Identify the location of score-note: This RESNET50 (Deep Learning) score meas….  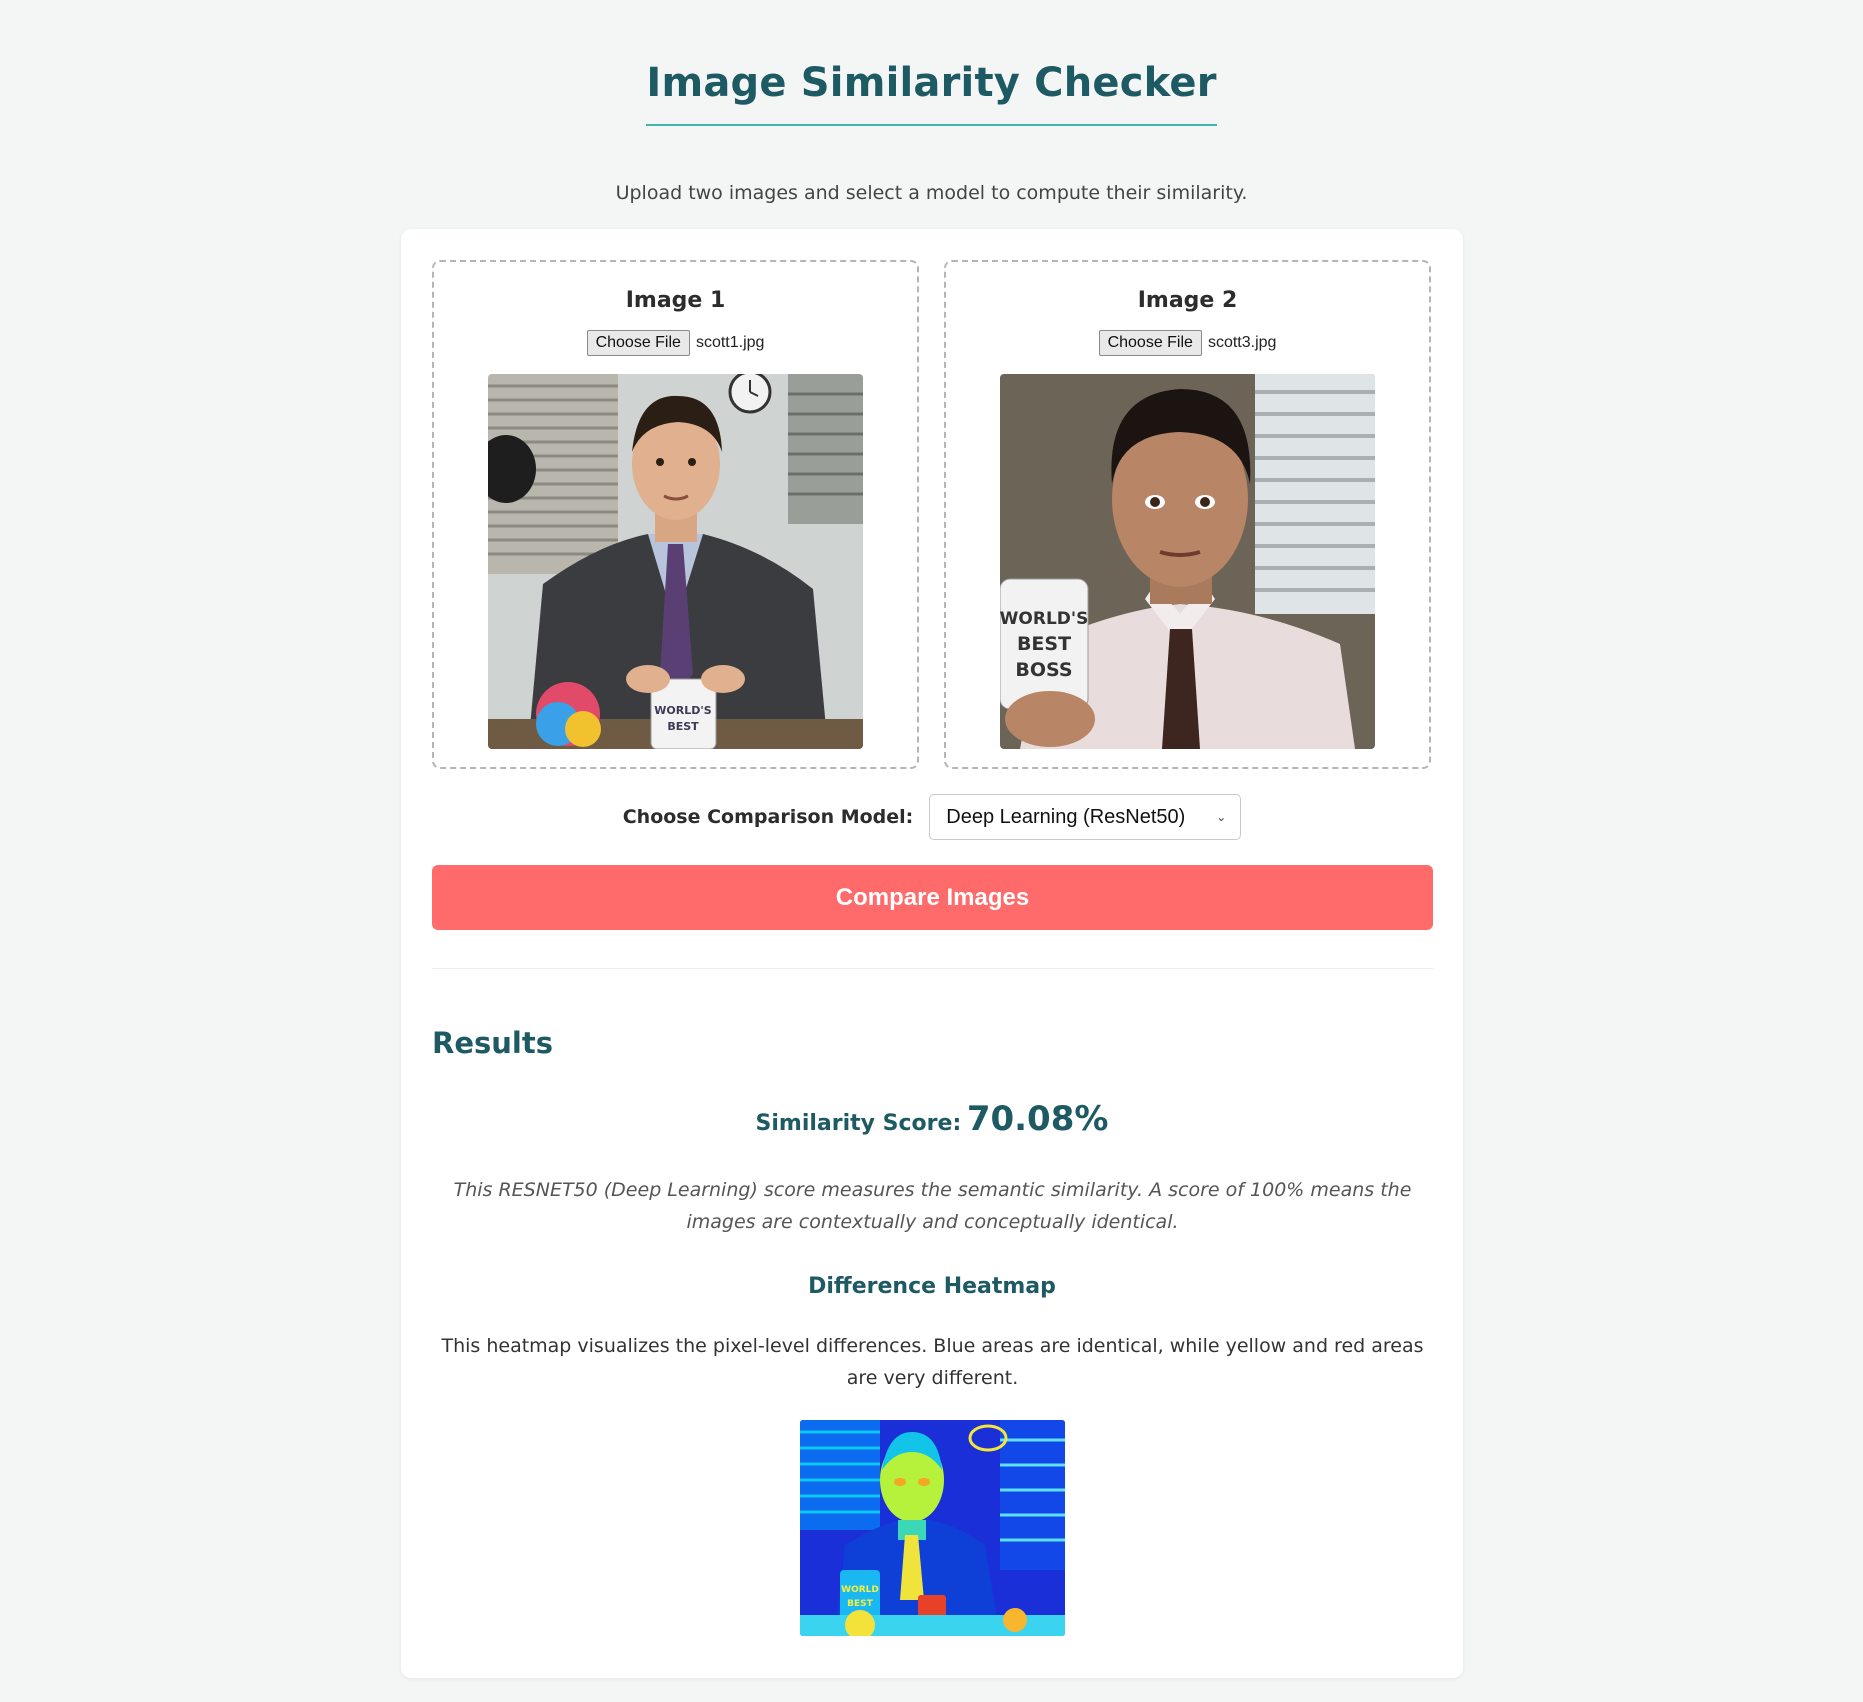
(932, 1206).